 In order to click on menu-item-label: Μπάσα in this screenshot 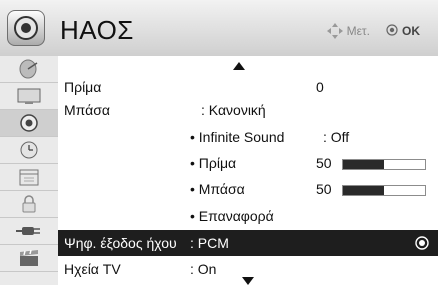, I will do `click(87, 110)`.